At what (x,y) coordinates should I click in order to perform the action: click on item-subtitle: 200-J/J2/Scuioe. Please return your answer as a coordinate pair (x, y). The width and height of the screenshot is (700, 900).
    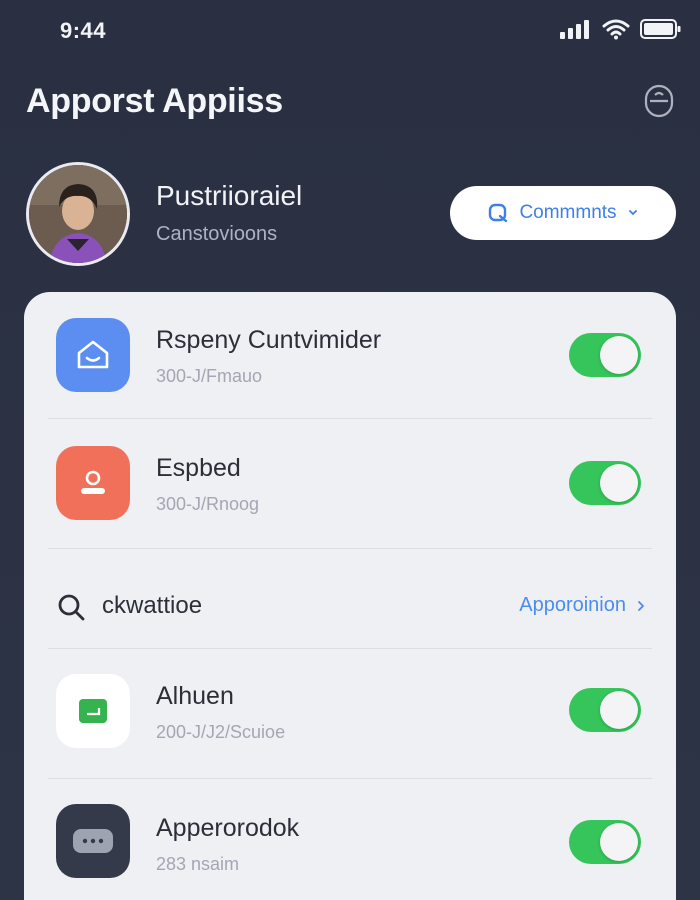
    Looking at the image, I should click on (221, 732).